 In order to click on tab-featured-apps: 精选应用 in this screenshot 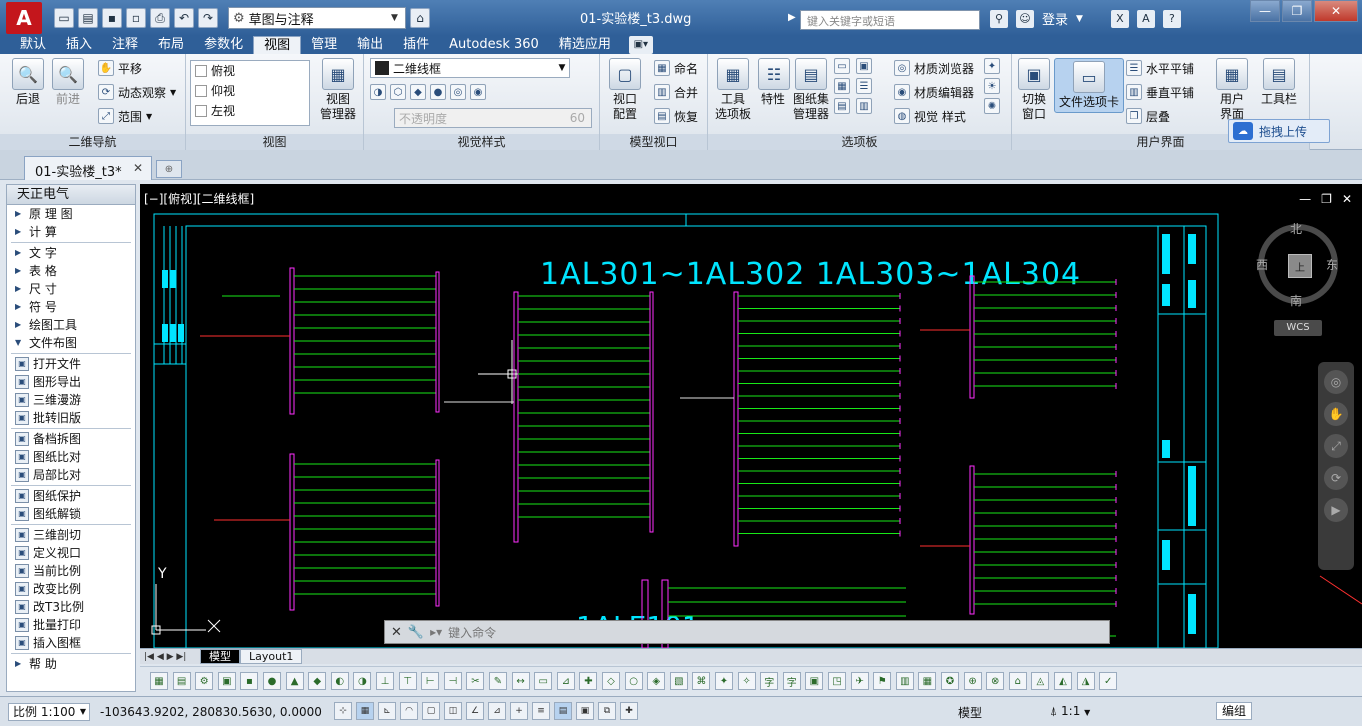, I will do `click(585, 45)`.